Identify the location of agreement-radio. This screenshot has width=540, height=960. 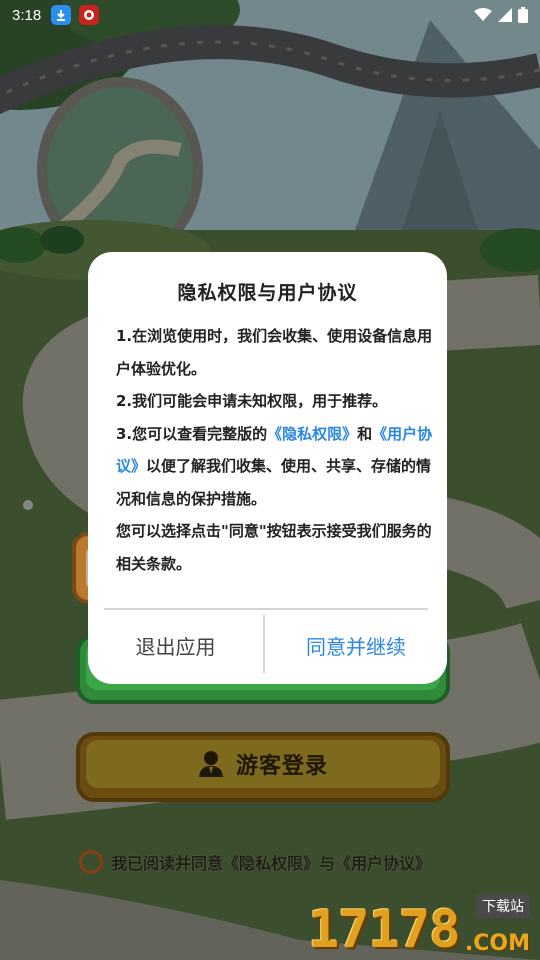
(91, 862).